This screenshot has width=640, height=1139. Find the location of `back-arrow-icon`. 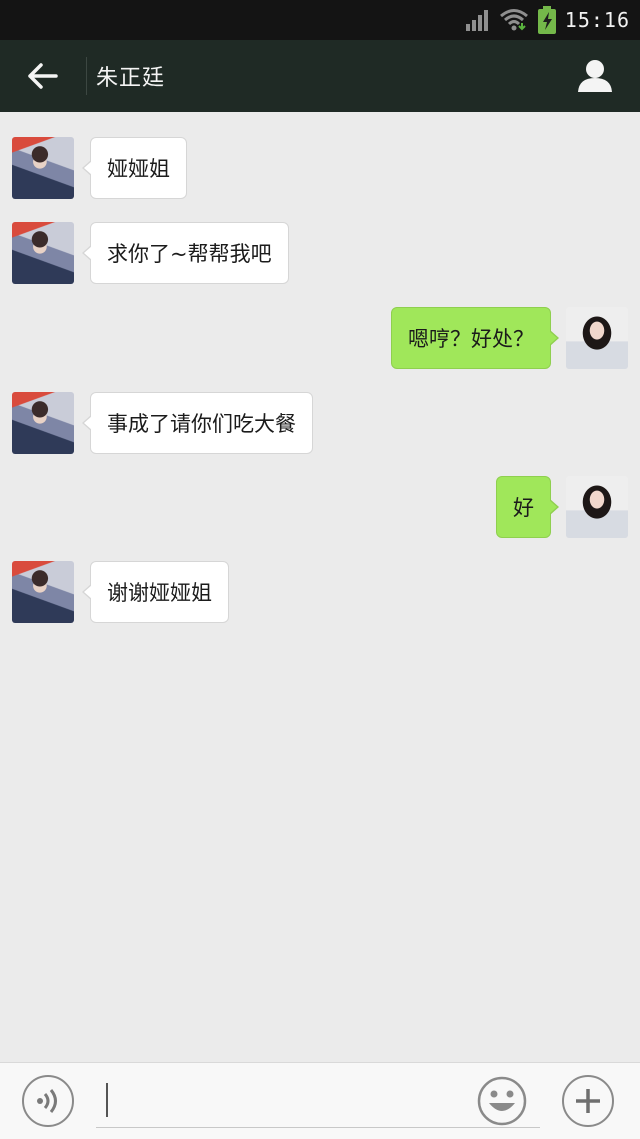

back-arrow-icon is located at coordinates (43, 76).